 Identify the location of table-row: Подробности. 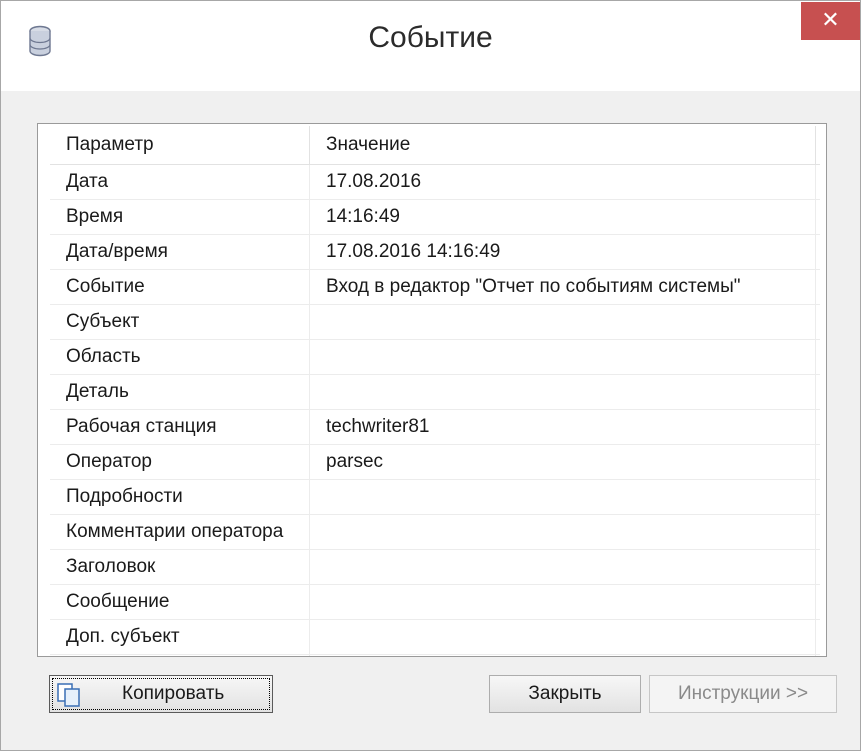
(435, 497).